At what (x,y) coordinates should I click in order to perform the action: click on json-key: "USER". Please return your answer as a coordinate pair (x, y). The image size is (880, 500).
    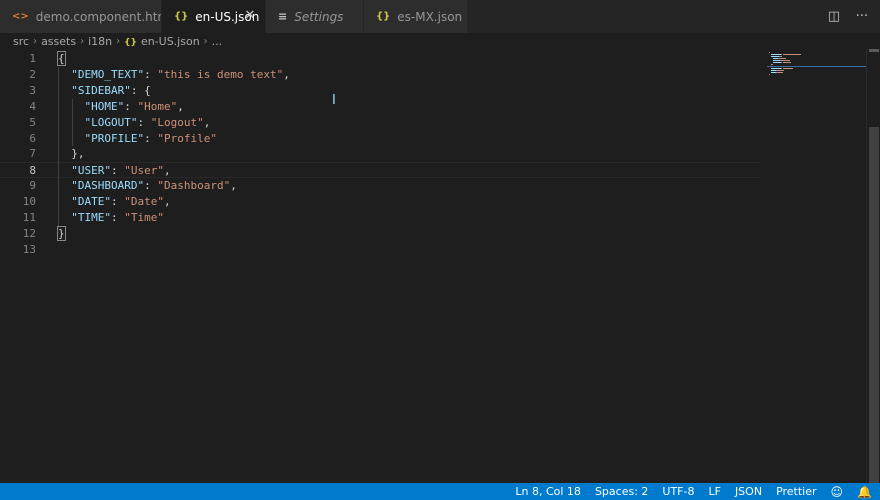
    Looking at the image, I should click on (91, 171).